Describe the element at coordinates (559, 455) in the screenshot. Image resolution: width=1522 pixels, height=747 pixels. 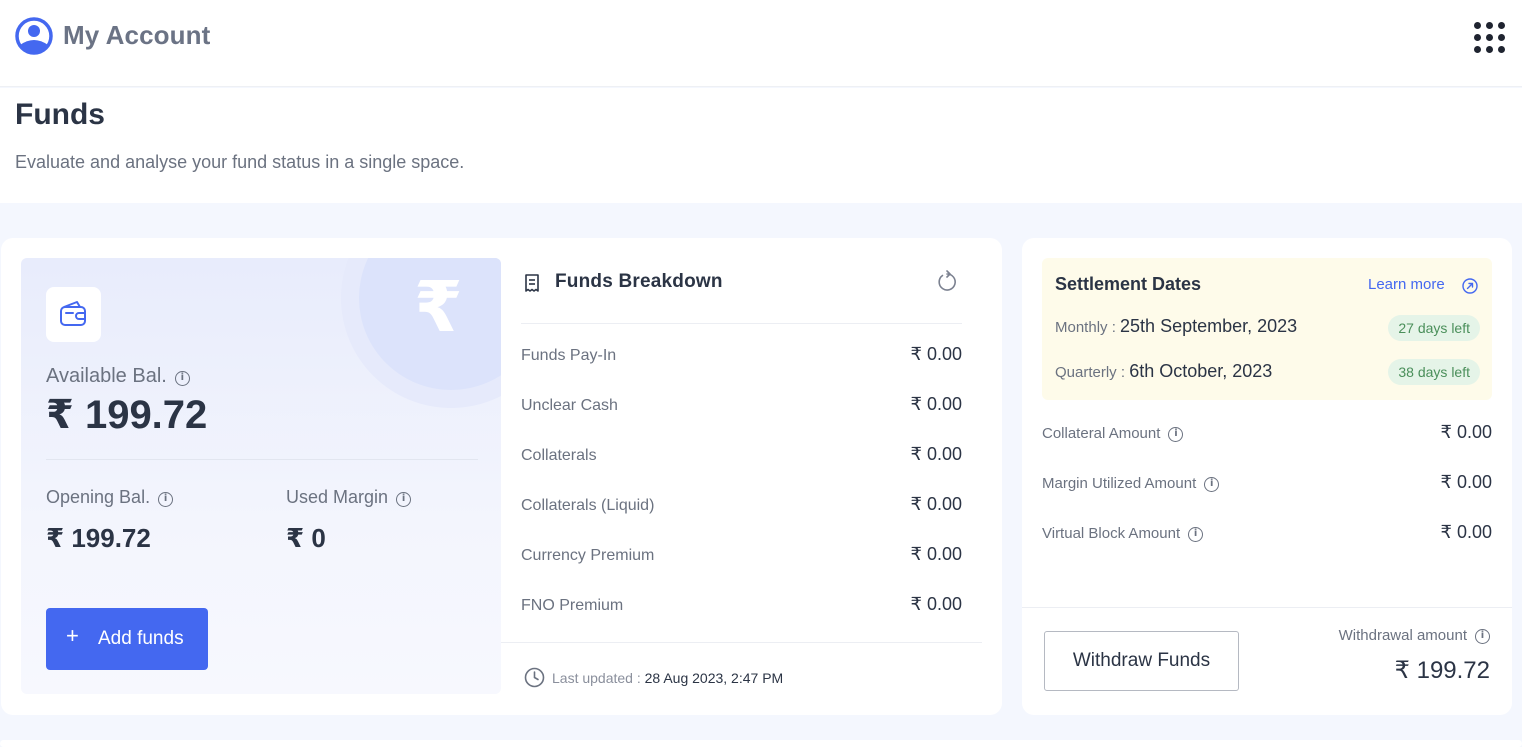
I see `breakdown-row-label: Collaterals` at that location.